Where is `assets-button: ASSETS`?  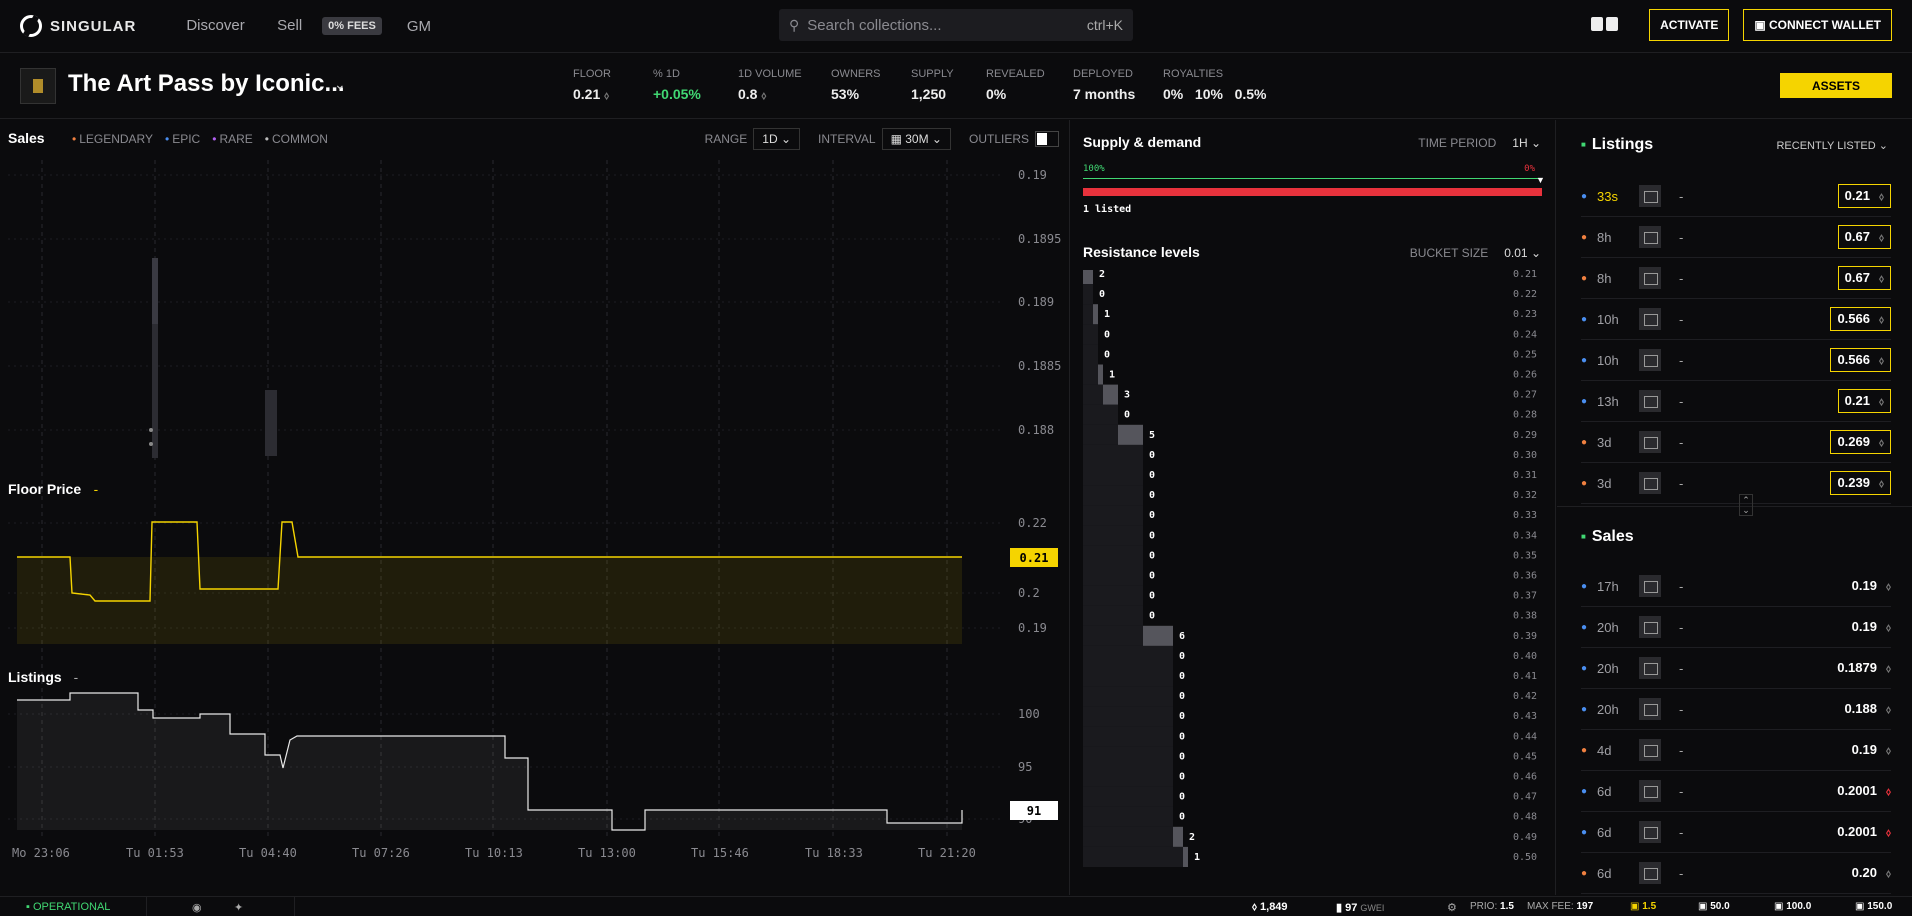
assets-button: ASSETS is located at coordinates (1836, 85).